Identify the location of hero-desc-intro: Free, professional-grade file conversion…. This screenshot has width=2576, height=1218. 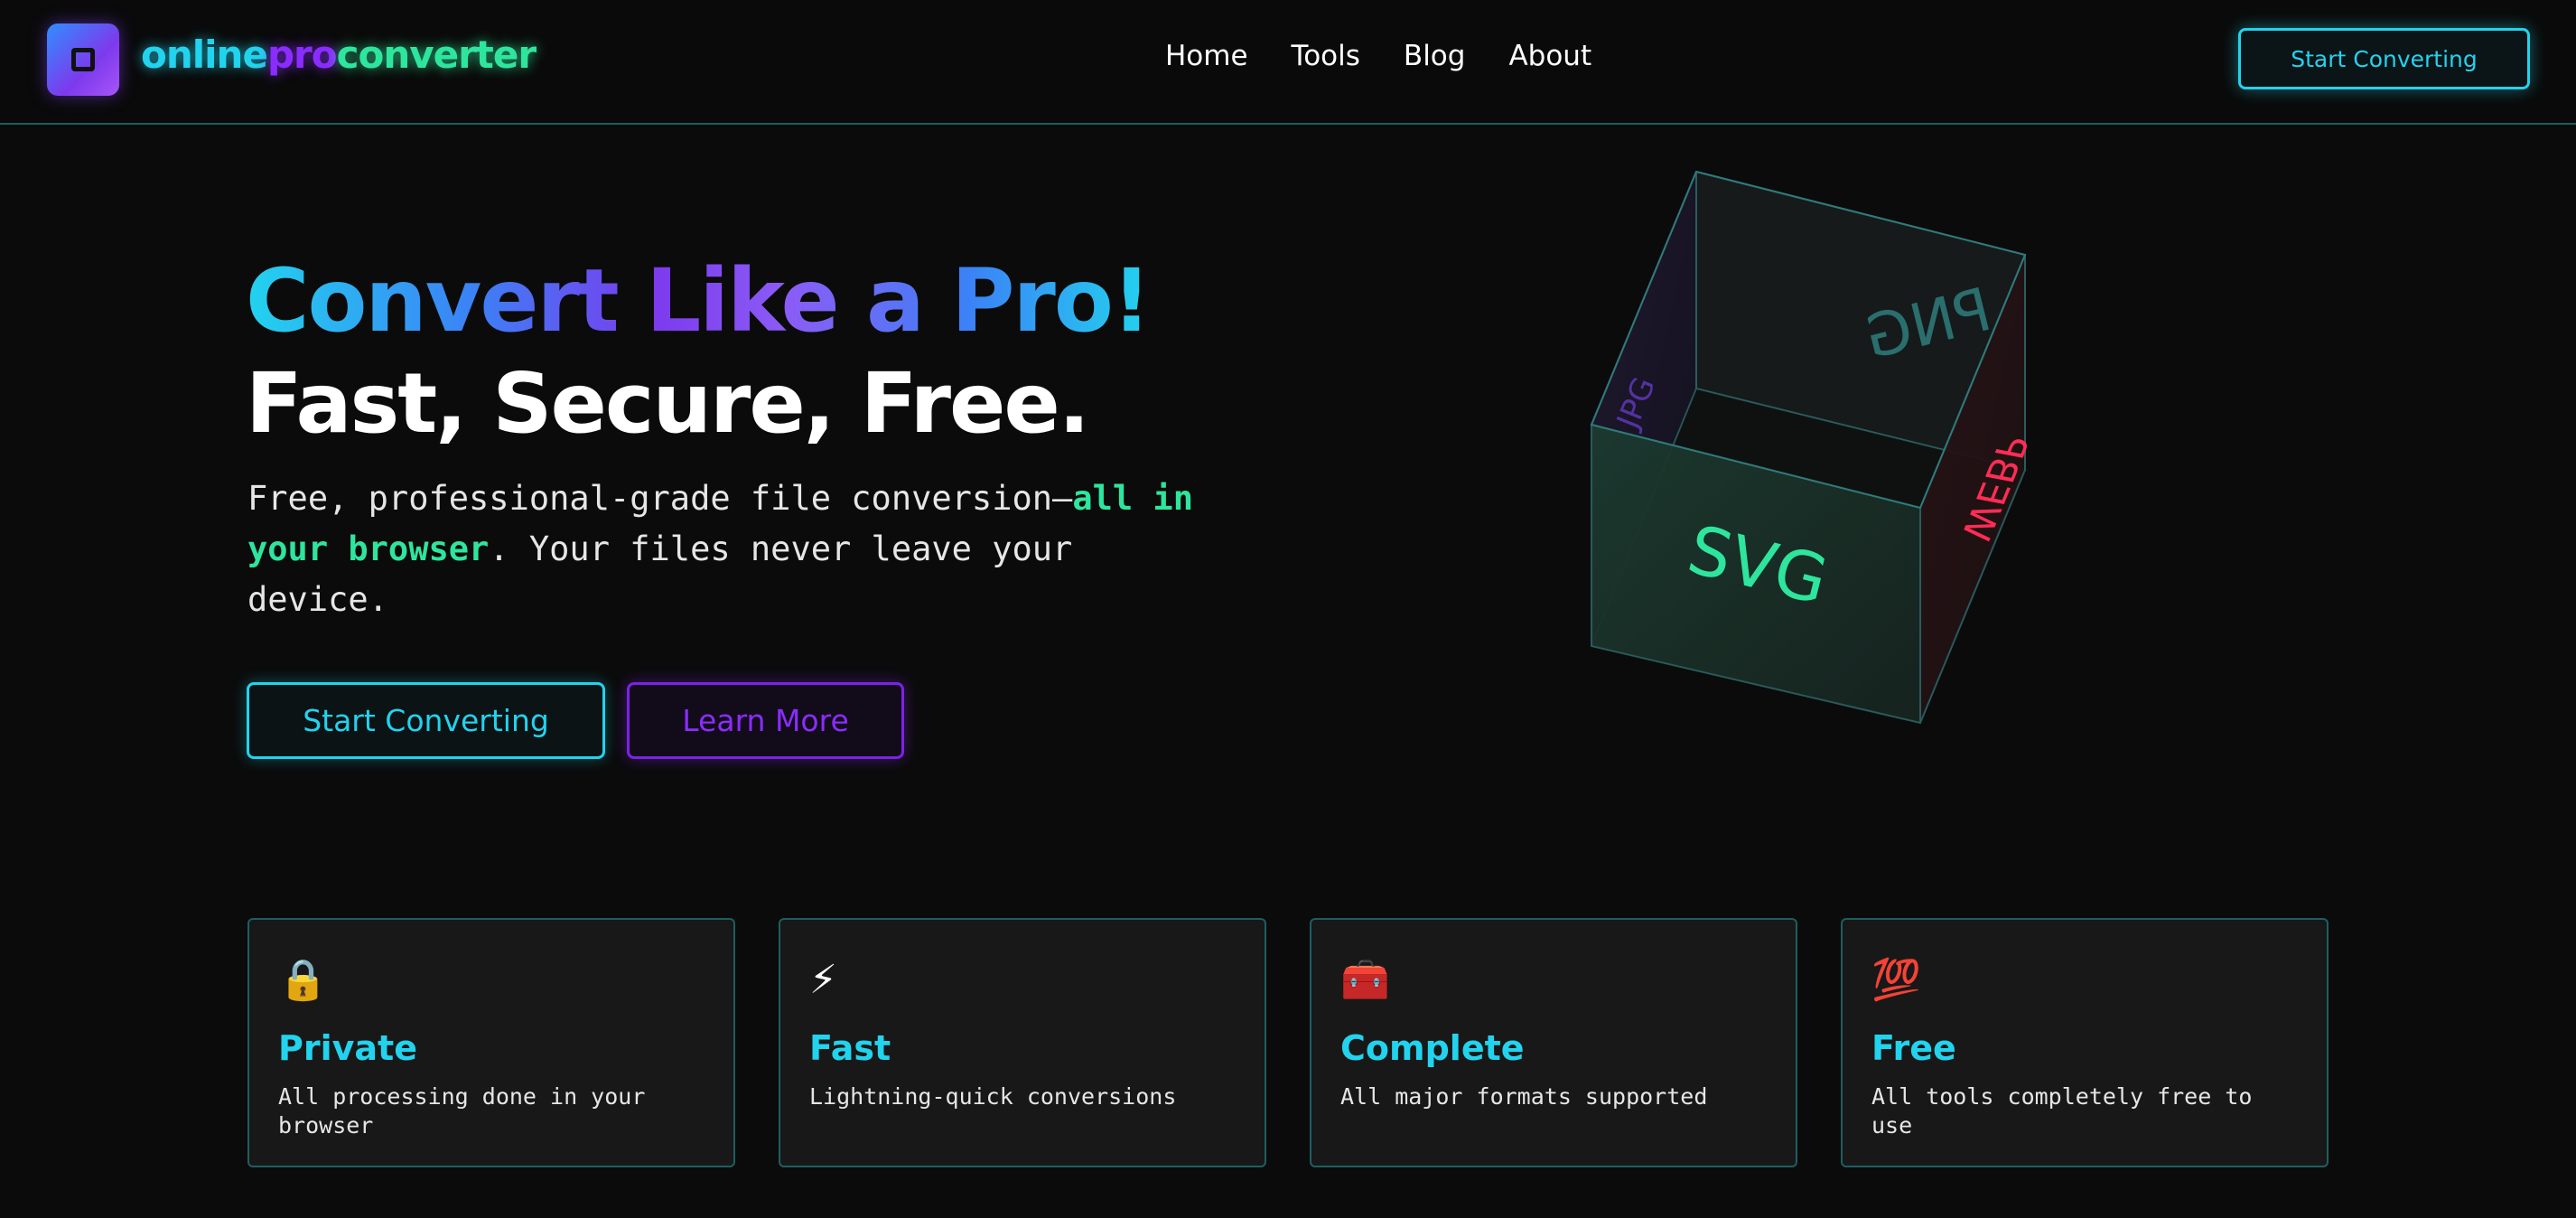
(660, 498).